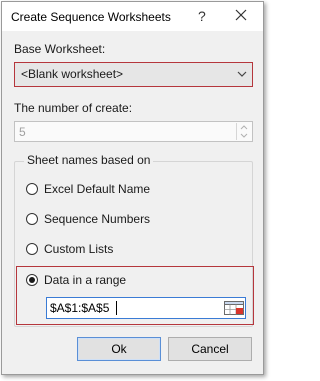 The height and width of the screenshot is (381, 320). Describe the element at coordinates (244, 127) in the screenshot. I see `spin-up-icon` at that location.